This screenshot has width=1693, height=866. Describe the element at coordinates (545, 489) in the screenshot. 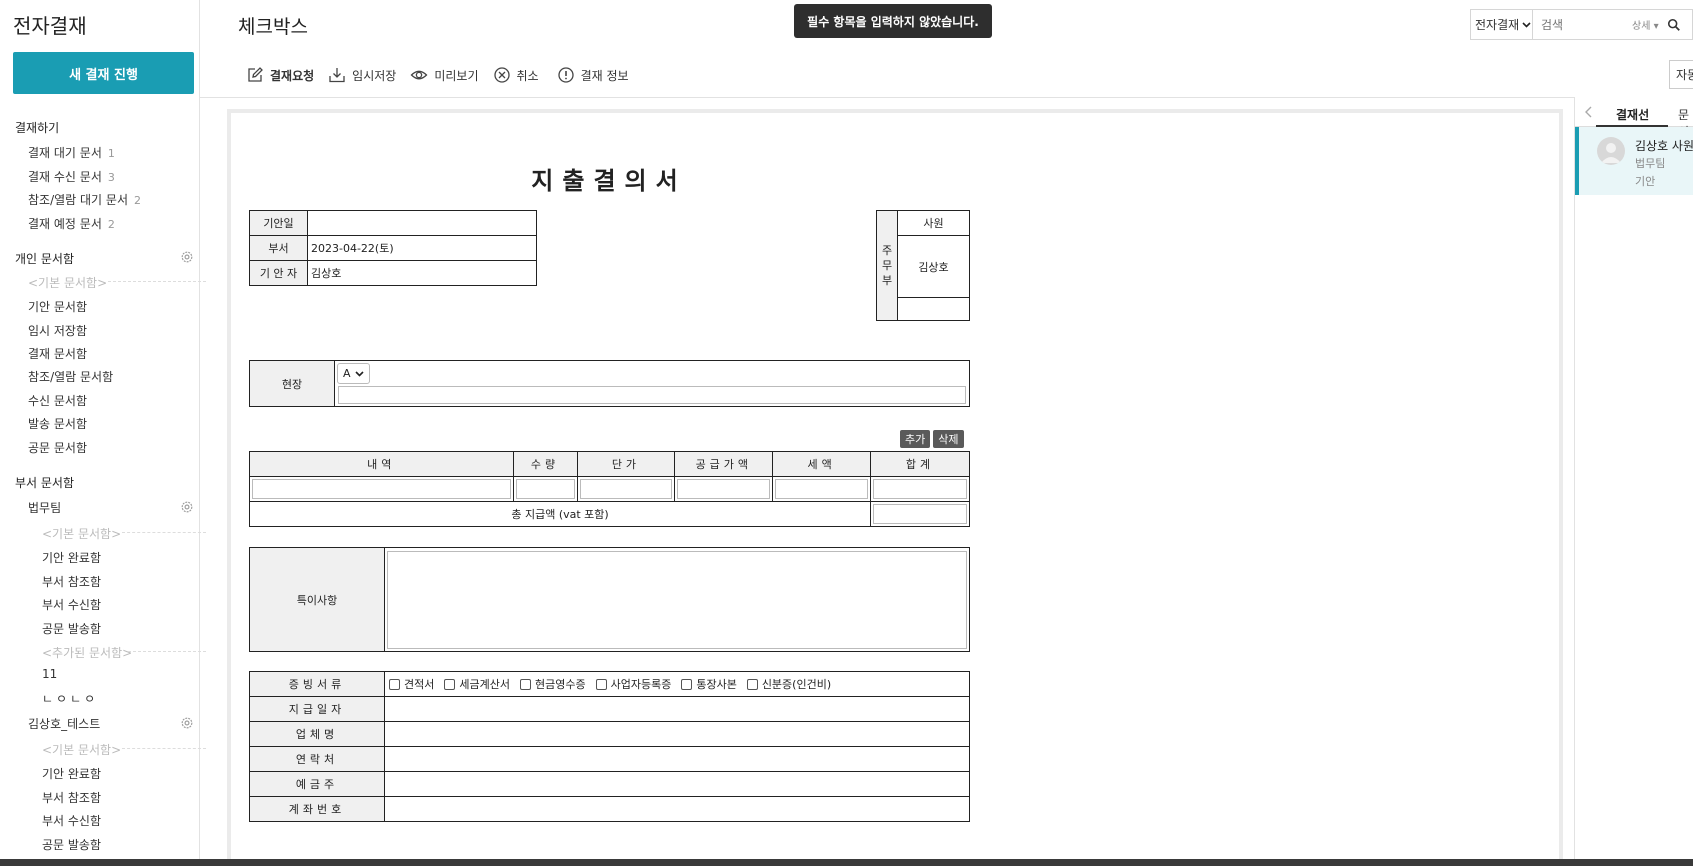

I see `item-qty-input` at that location.